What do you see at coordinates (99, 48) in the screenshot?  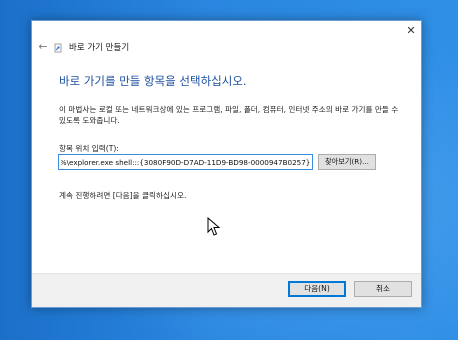 I see `window-title: 바로 가기 만들기` at bounding box center [99, 48].